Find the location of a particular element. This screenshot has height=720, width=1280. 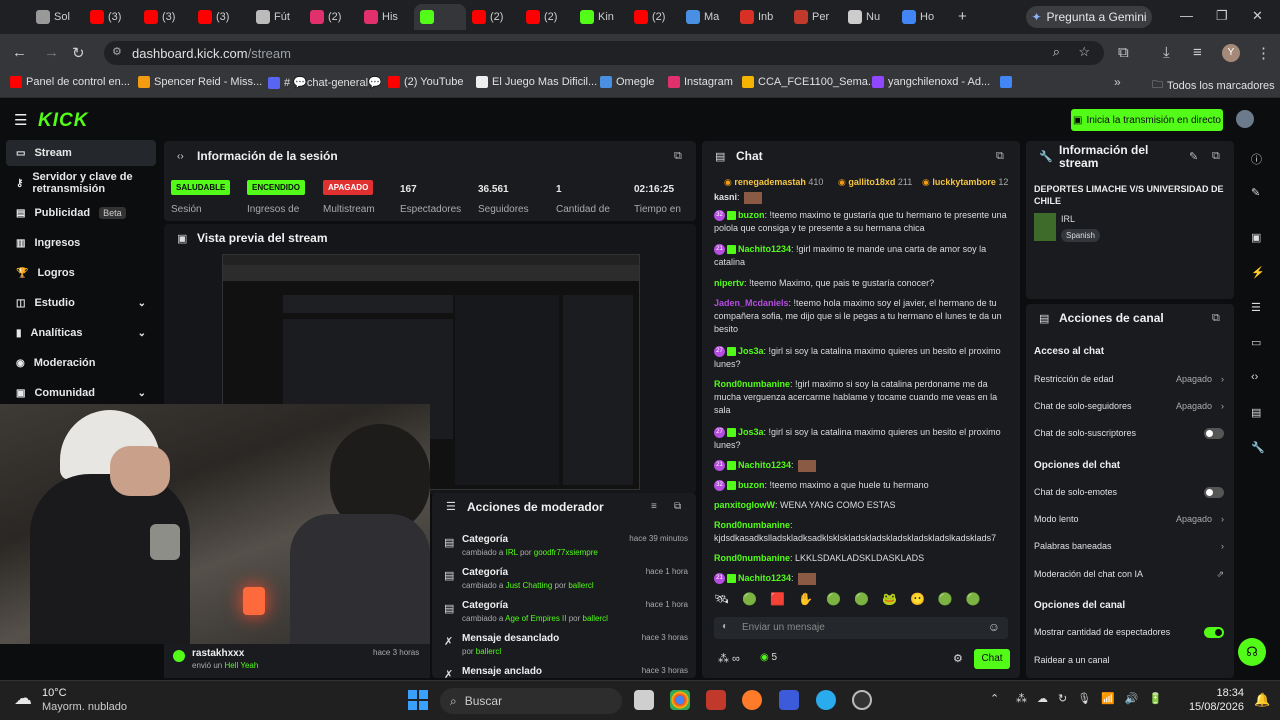

media-icon: ≡ is located at coordinates (1197, 52).